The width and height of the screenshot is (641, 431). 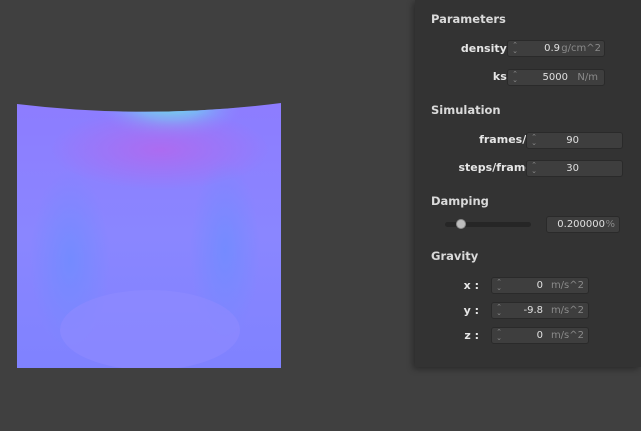 I want to click on fps-value: 90, so click(x=572, y=140).